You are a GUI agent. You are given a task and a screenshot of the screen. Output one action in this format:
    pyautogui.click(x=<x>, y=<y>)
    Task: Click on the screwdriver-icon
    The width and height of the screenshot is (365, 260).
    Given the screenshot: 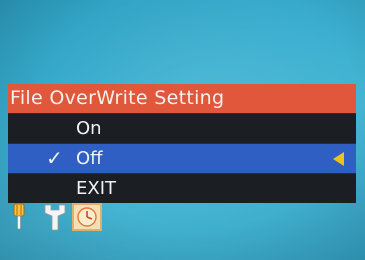 What is the action you would take?
    pyautogui.click(x=23, y=217)
    